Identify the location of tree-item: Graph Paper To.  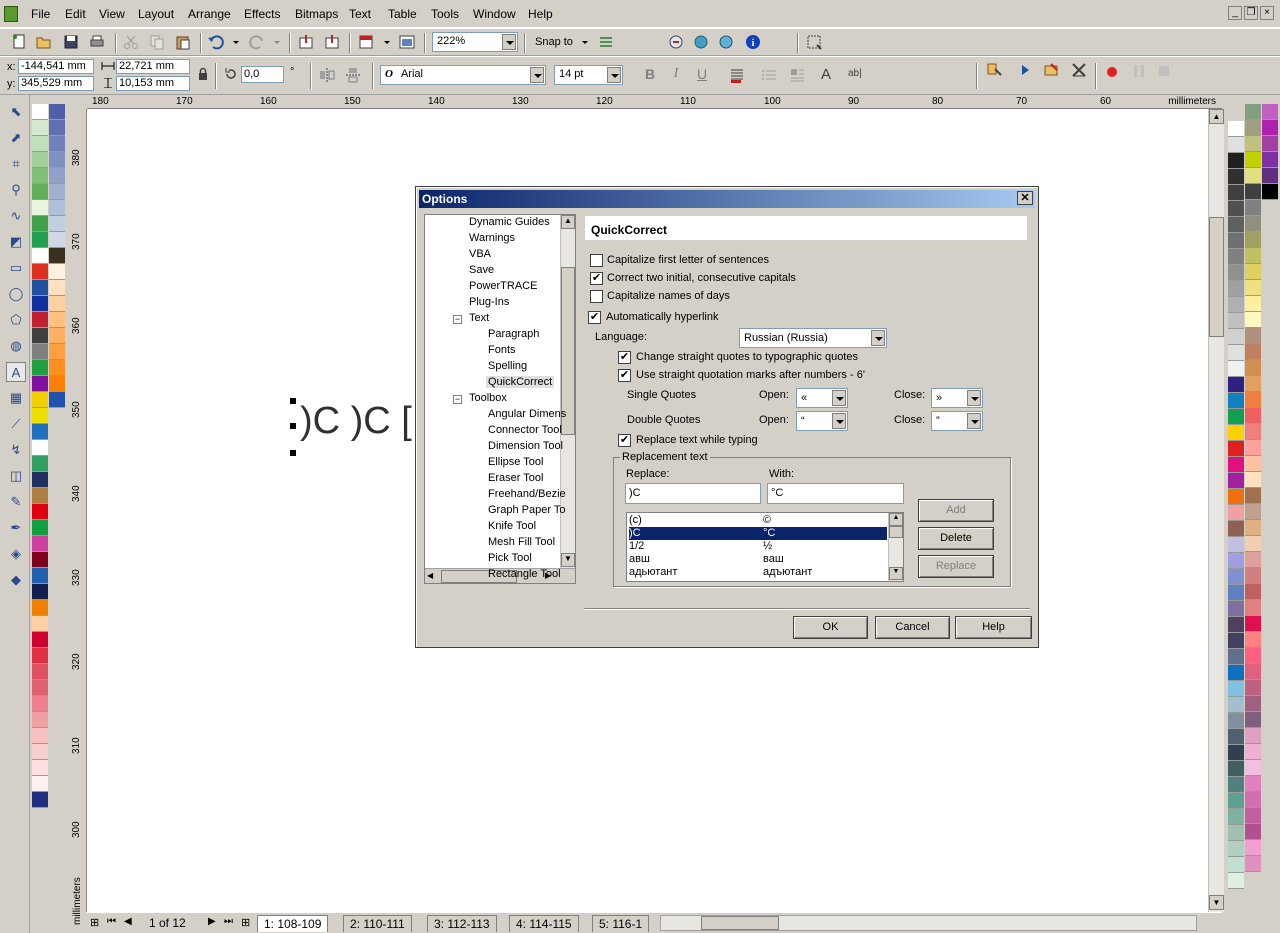
(526, 510).